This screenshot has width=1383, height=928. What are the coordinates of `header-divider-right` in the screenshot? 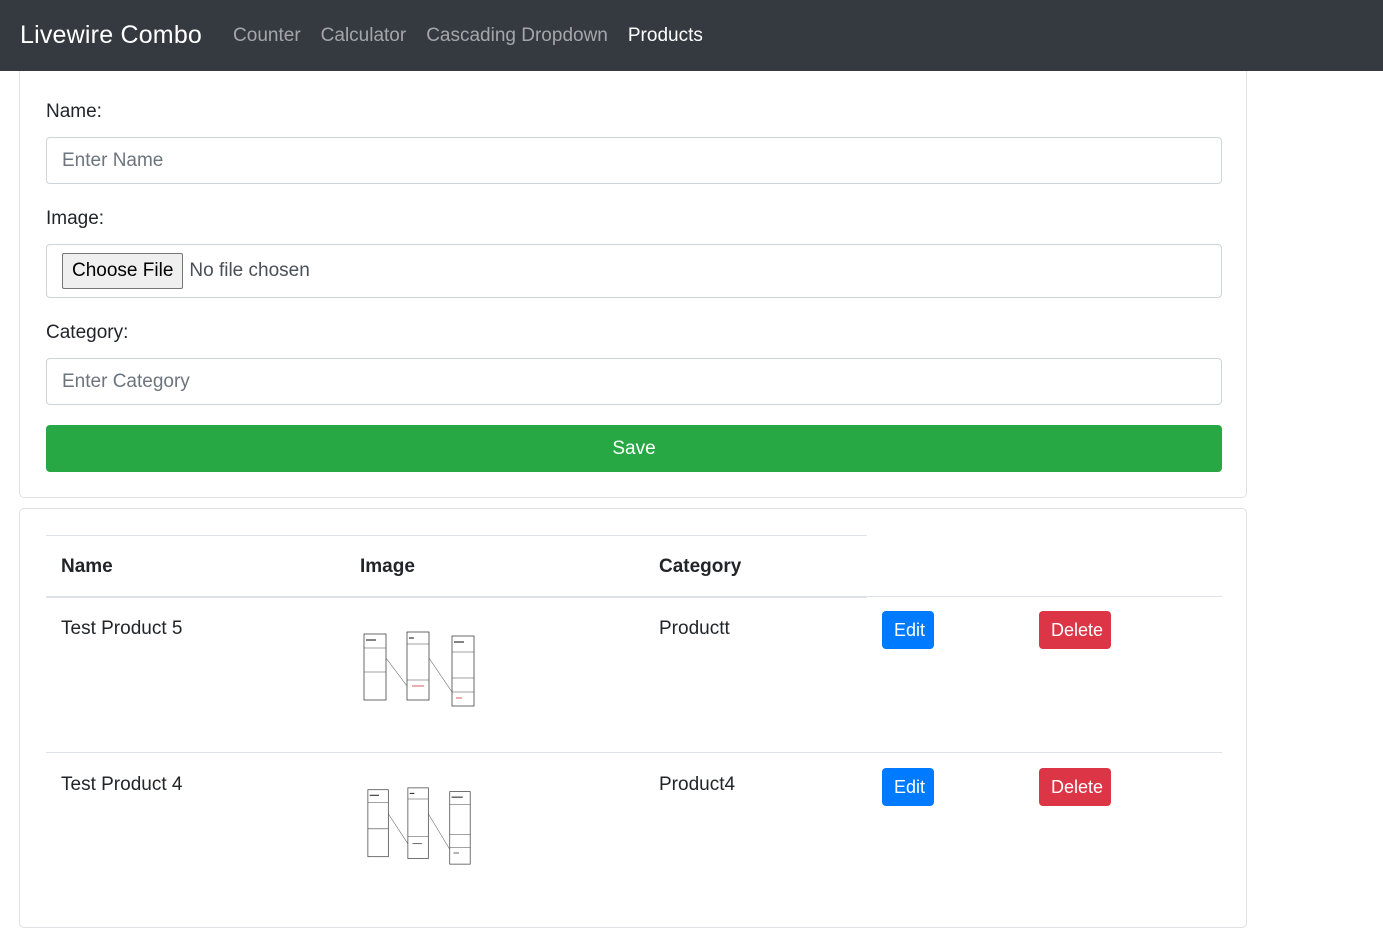 It's located at (1044, 596).